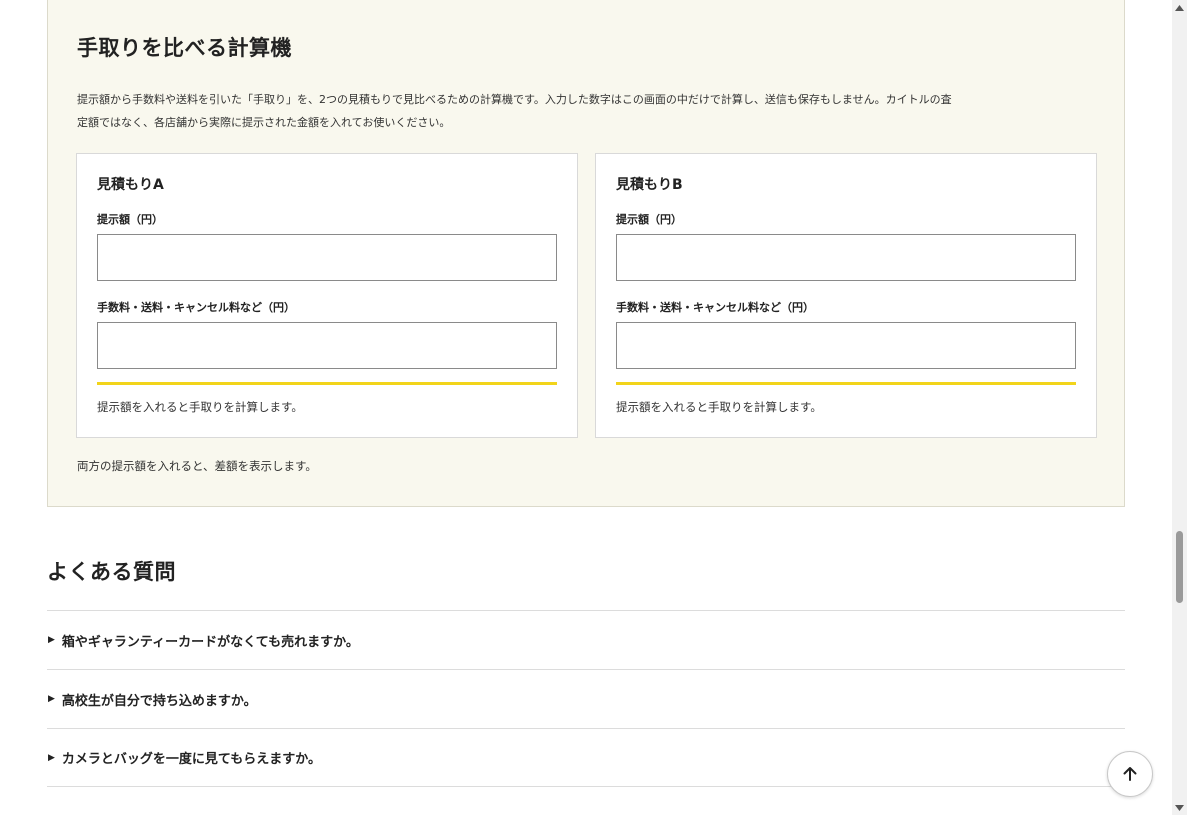  What do you see at coordinates (1179, 567) in the screenshot?
I see `scrollbar-thumb` at bounding box center [1179, 567].